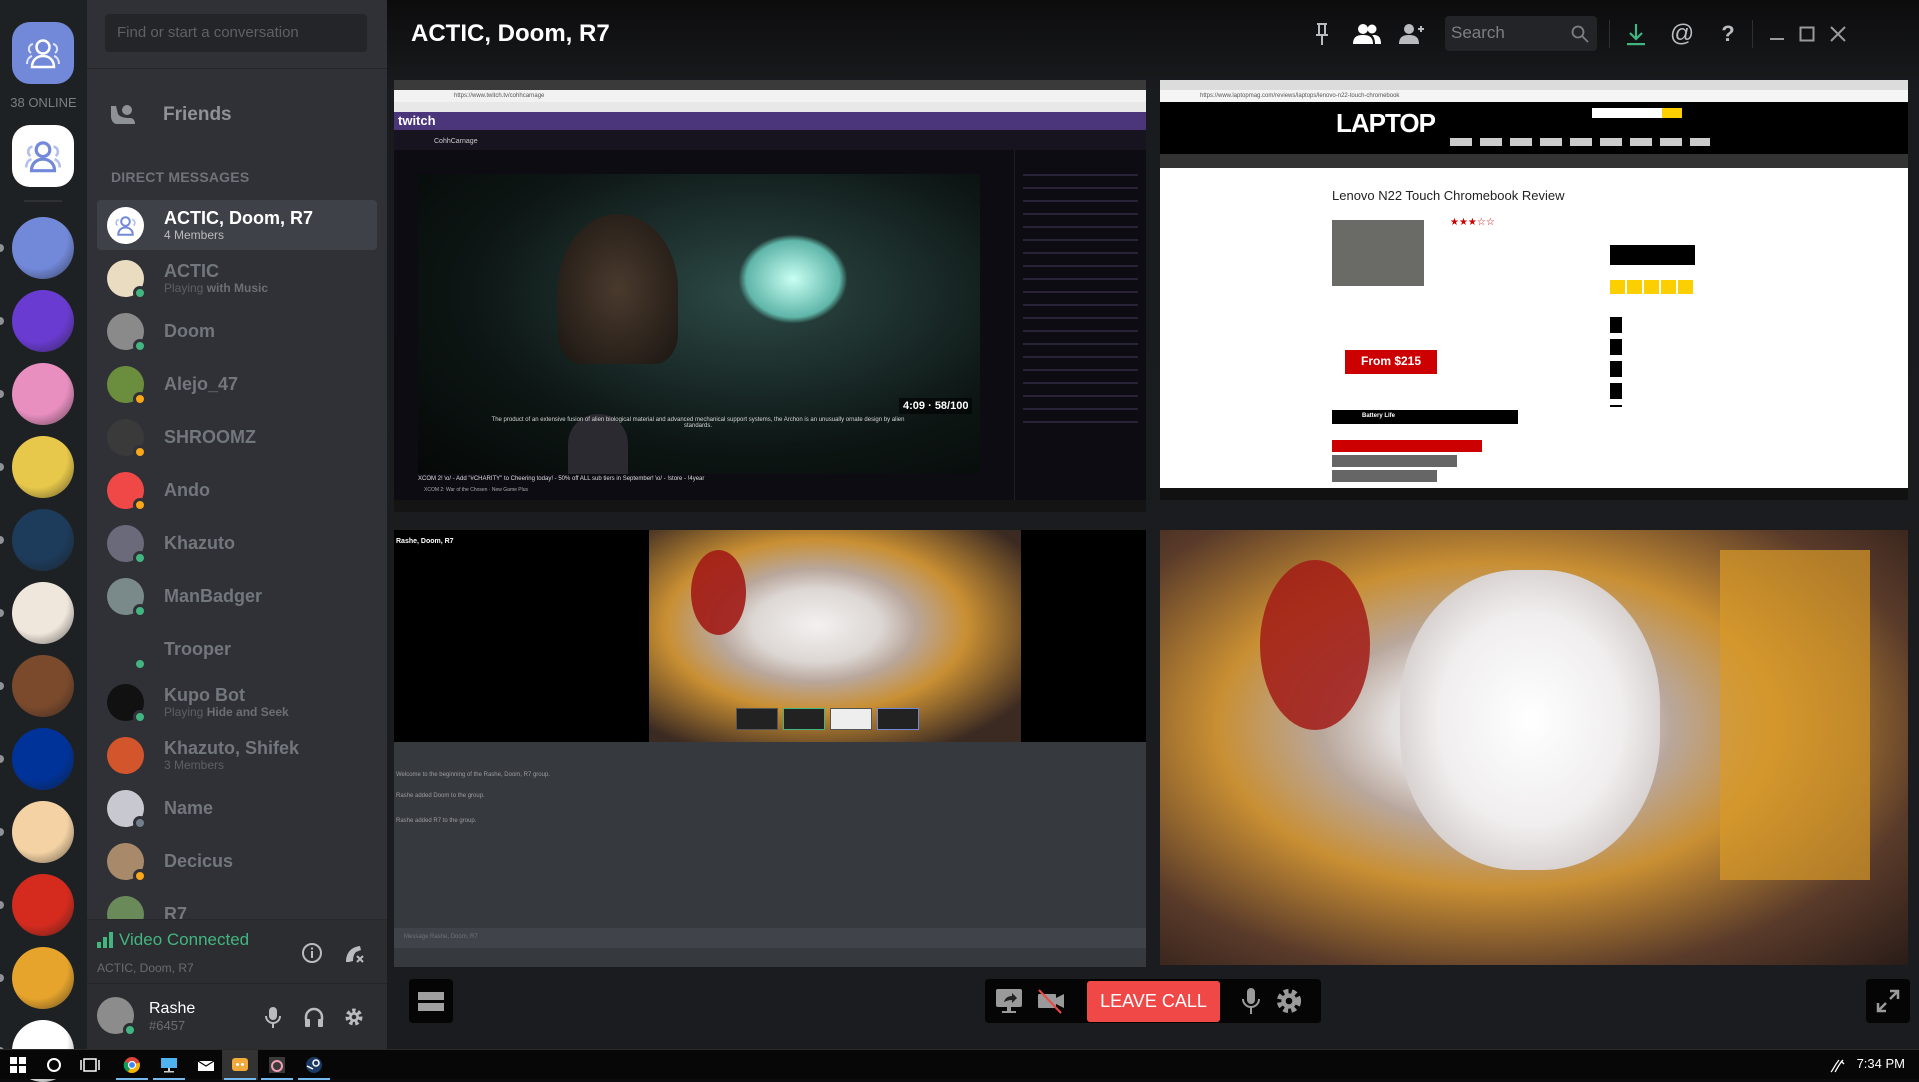 This screenshot has width=1919, height=1082. I want to click on chat-line-3: Rashe added R7 to the group., so click(436, 821).